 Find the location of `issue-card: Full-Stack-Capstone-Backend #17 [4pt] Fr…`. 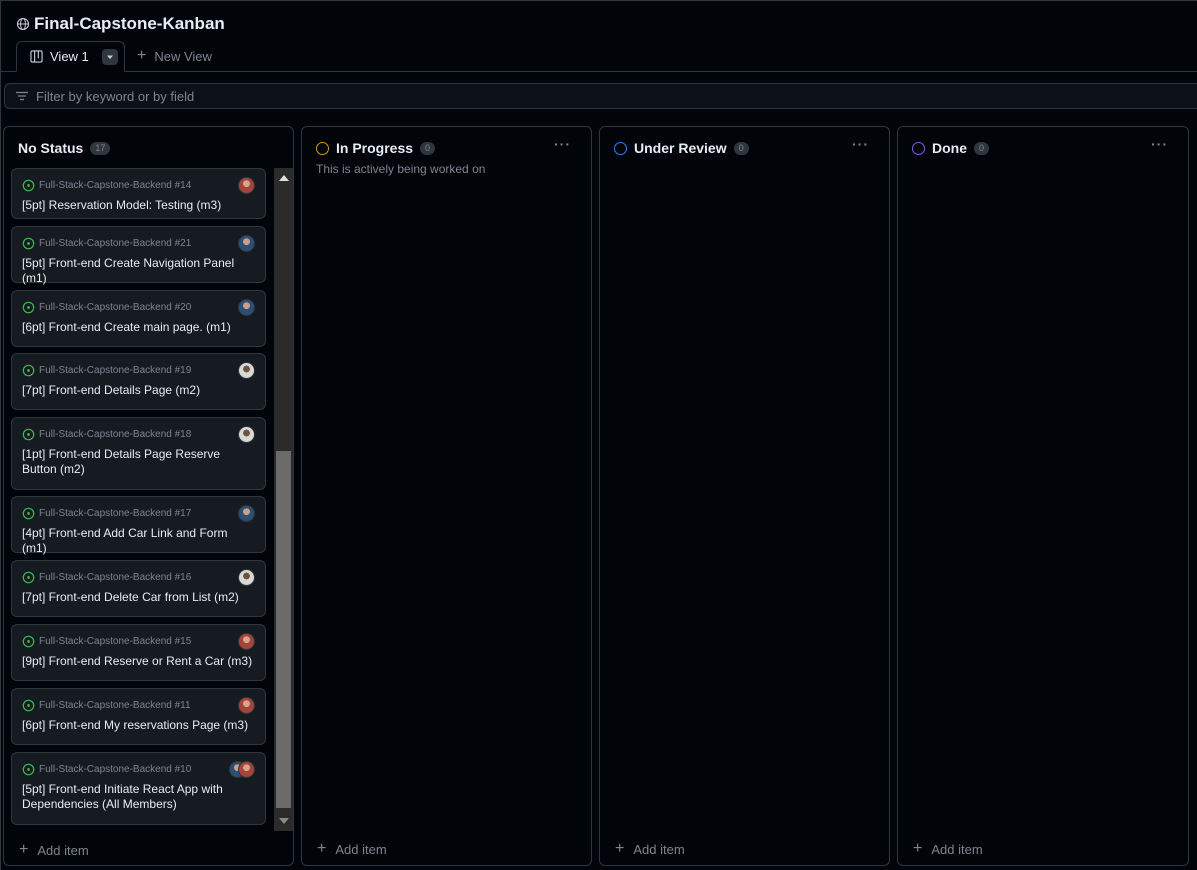

issue-card: Full-Stack-Capstone-Backend #17 [4pt] Fr… is located at coordinates (138, 526).